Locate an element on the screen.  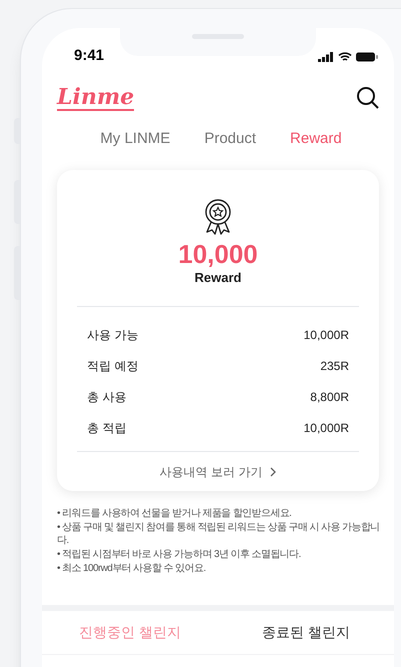
signal-icon is located at coordinates (326, 57).